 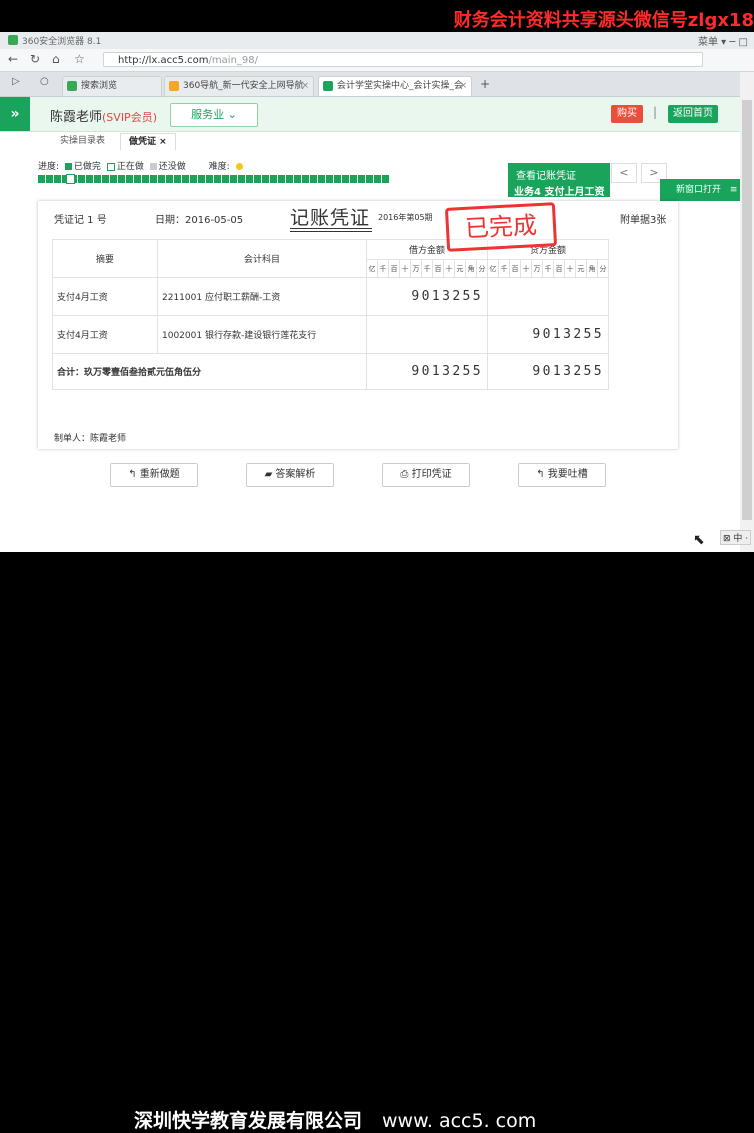 What do you see at coordinates (129, 117) in the screenshot?
I see `vip-badge: (SVIP会员)` at bounding box center [129, 117].